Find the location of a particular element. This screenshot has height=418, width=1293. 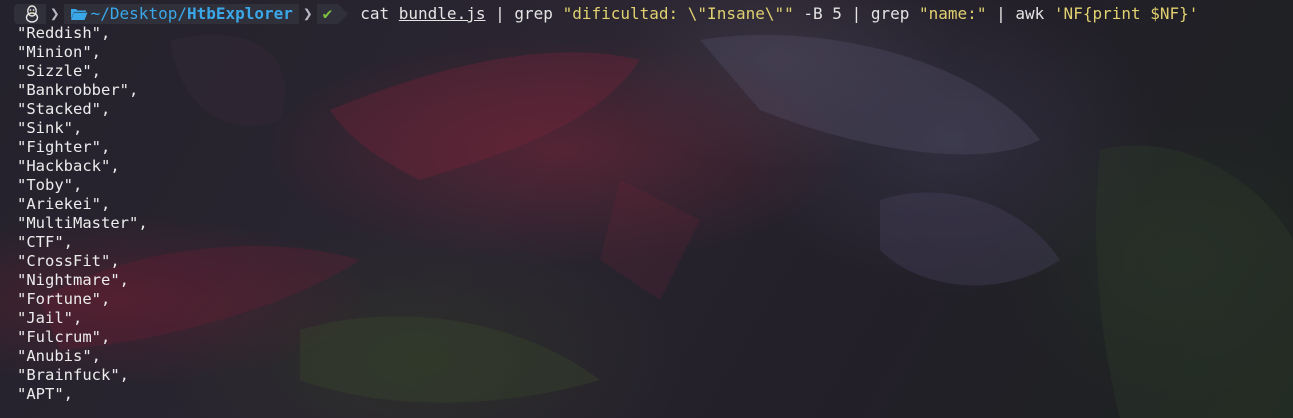

prompt-path-base: ~/Desktop/ is located at coordinates (138, 13).